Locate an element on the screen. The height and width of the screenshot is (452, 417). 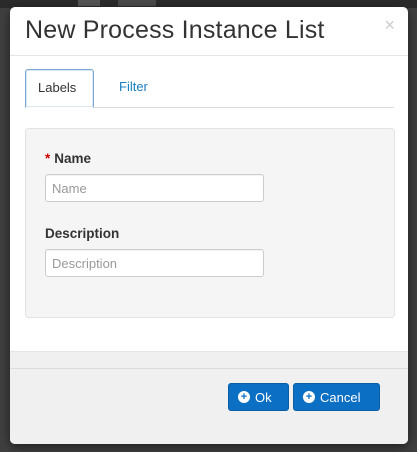
modal-title: New Process Instance List is located at coordinates (175, 30).